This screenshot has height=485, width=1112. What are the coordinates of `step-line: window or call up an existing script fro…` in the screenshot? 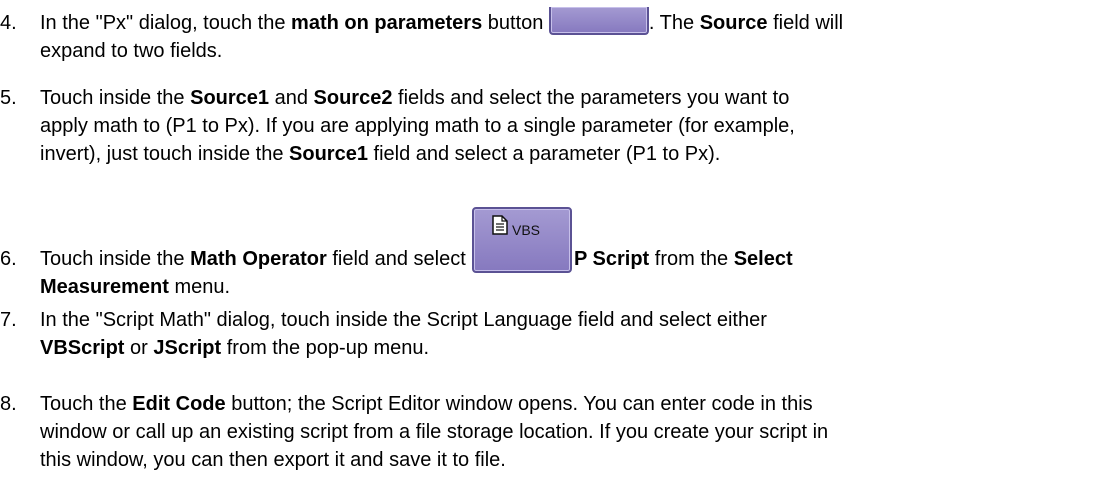 It's located at (434, 432).